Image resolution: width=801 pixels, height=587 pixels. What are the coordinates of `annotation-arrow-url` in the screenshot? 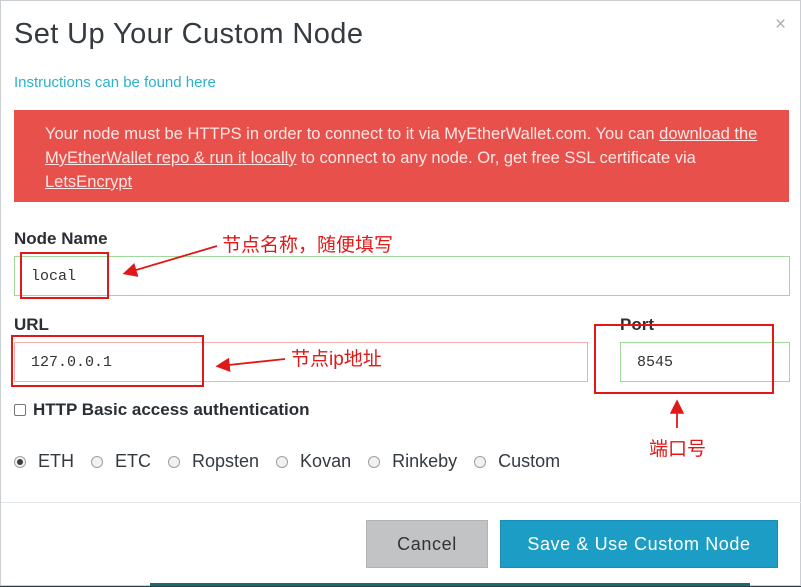 It's located at (250, 365).